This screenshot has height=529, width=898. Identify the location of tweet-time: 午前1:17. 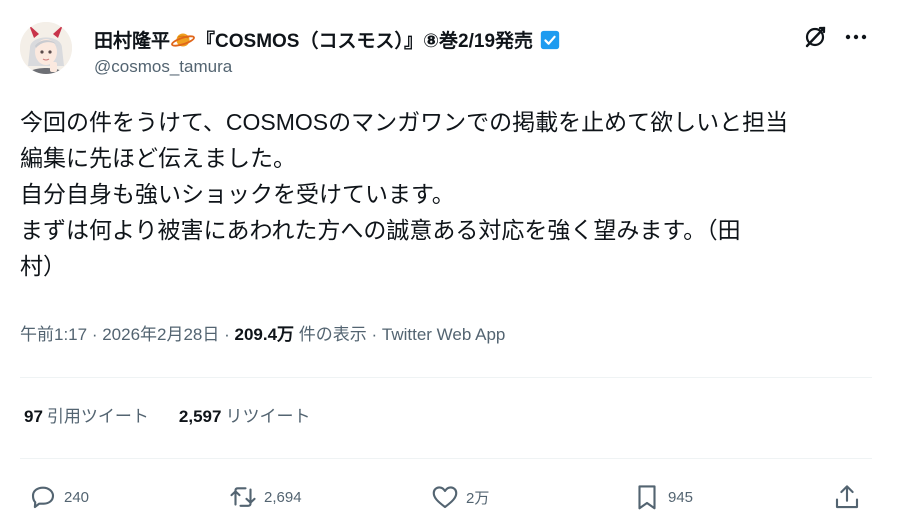
(53, 334).